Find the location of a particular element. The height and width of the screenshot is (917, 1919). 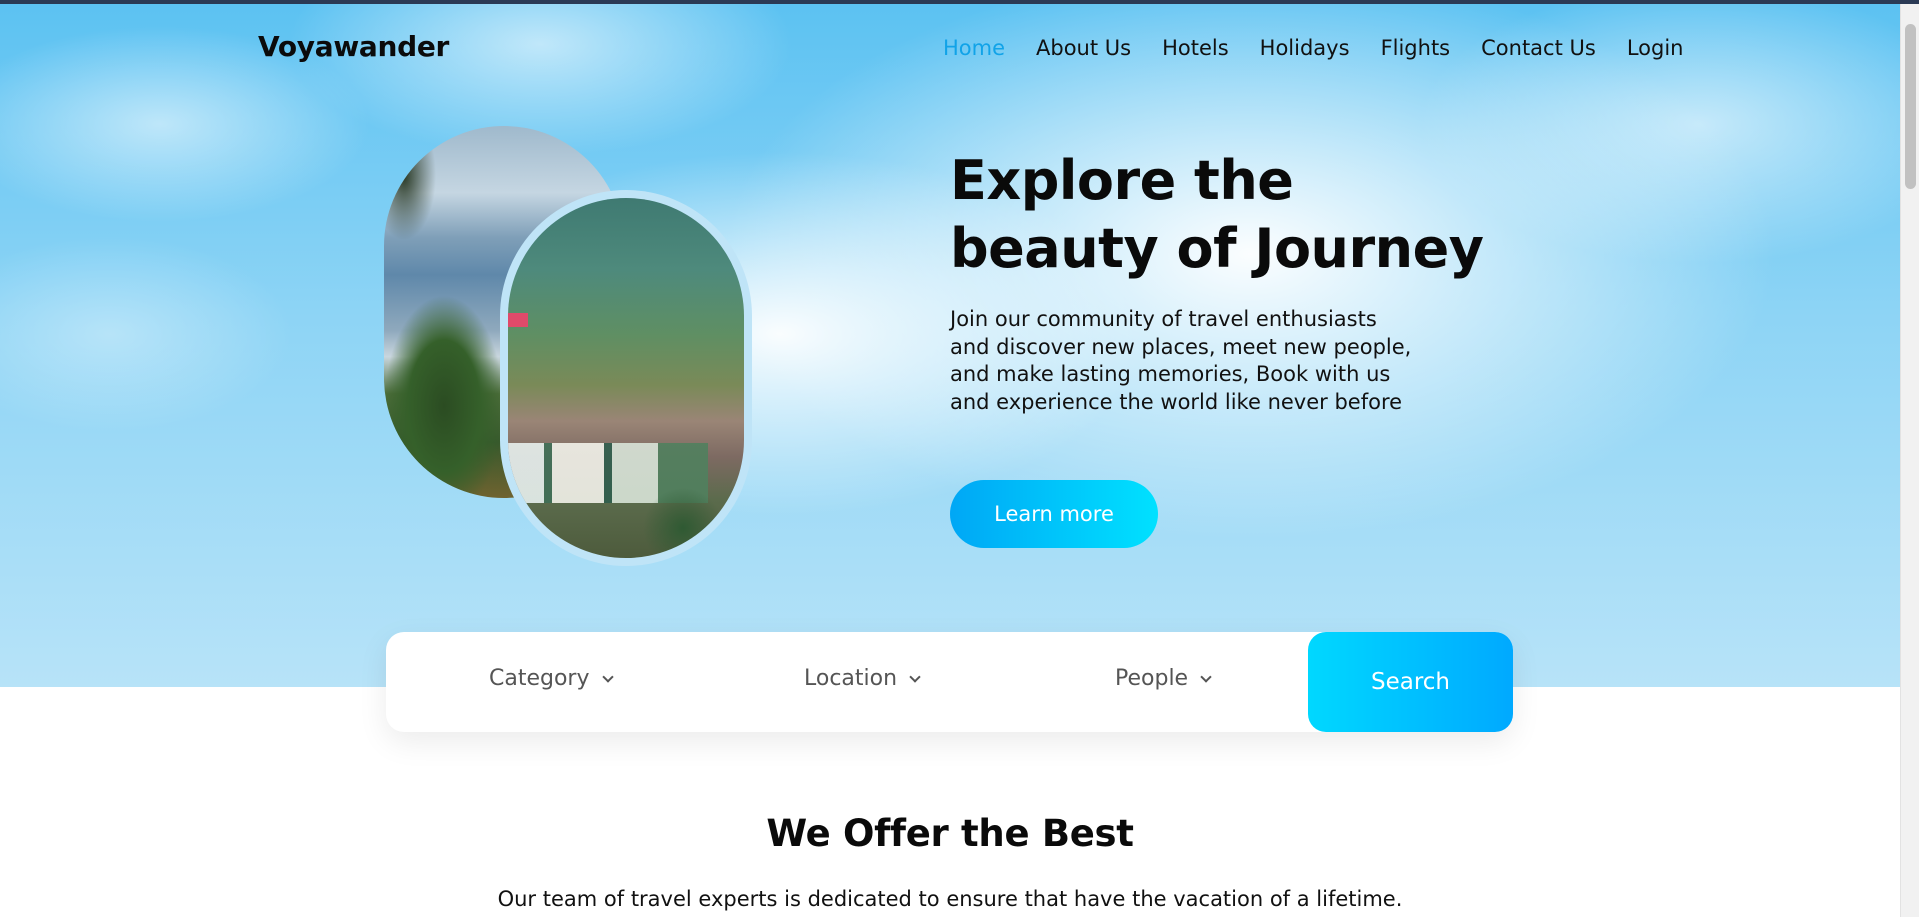

pine-tree-shape is located at coordinates (414, 196).